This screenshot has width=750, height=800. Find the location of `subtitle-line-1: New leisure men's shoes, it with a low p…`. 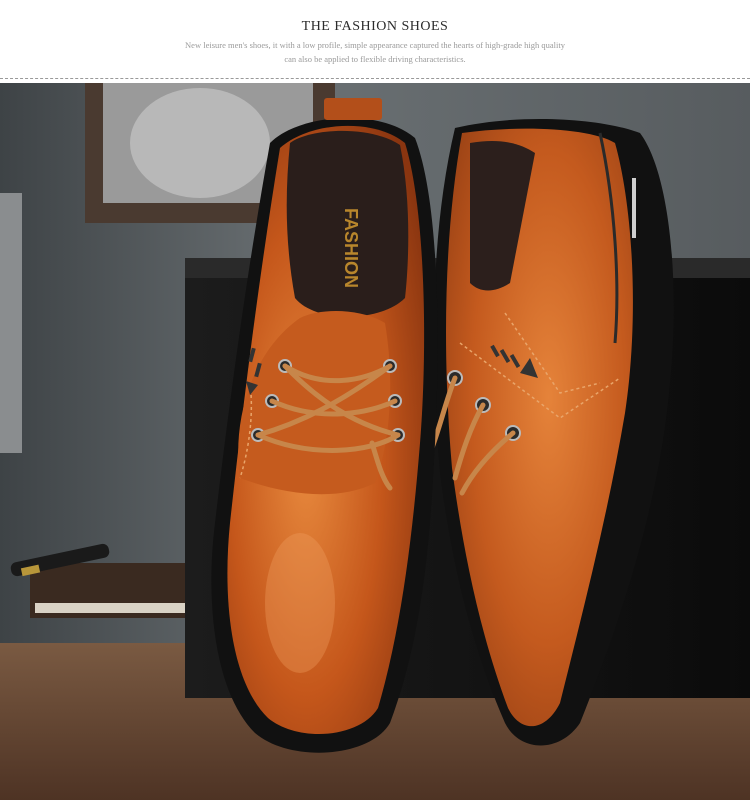

subtitle-line-1: New leisure men's shoes, it with a low p… is located at coordinates (375, 45).